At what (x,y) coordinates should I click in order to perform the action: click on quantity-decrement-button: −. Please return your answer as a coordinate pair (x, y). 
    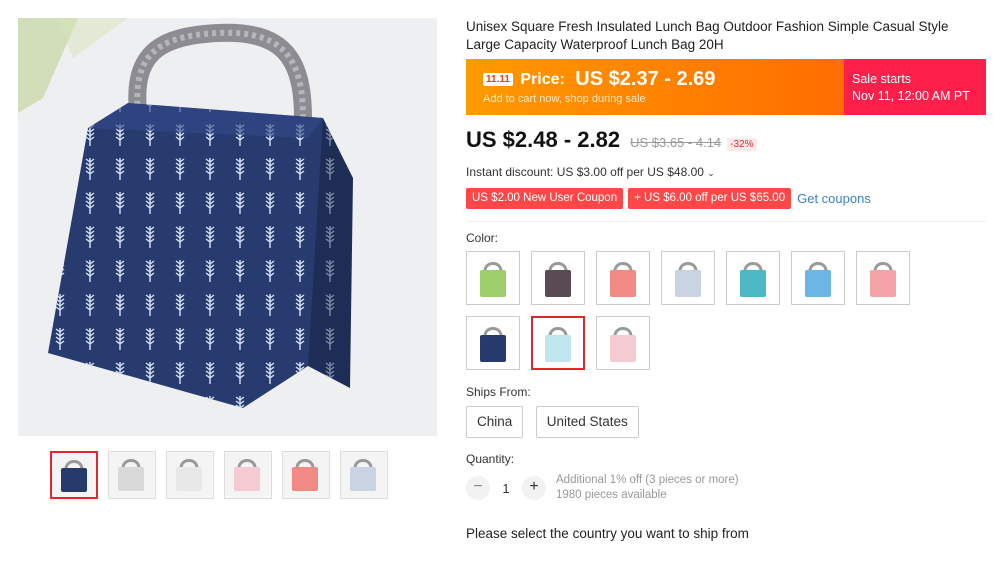
    Looking at the image, I should click on (478, 488).